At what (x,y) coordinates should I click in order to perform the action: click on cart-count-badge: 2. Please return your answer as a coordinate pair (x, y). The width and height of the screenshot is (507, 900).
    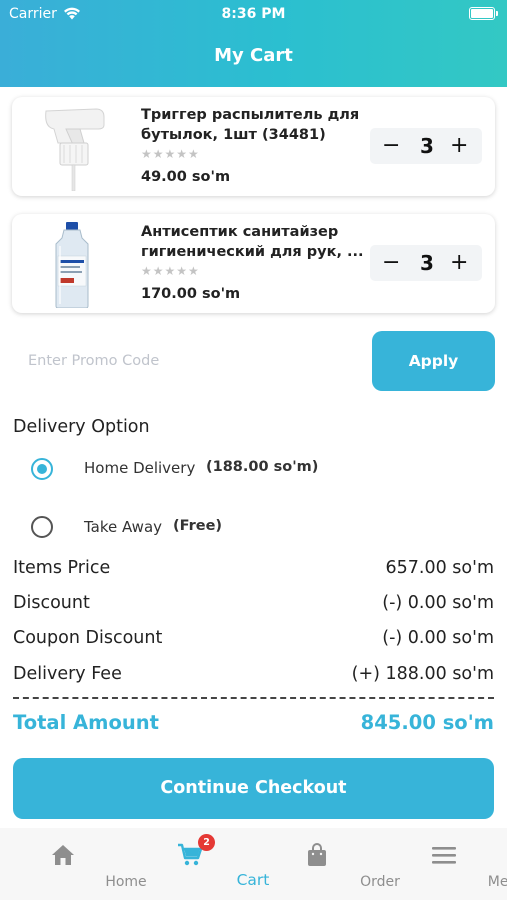
    Looking at the image, I should click on (206, 842).